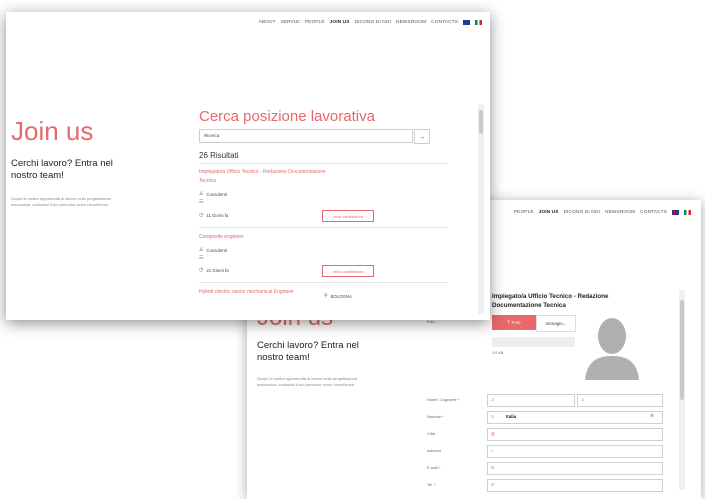 The image size is (705, 499). What do you see at coordinates (431, 485) in the screenshot?
I see `field-label-phone: Tel. *` at bounding box center [431, 485].